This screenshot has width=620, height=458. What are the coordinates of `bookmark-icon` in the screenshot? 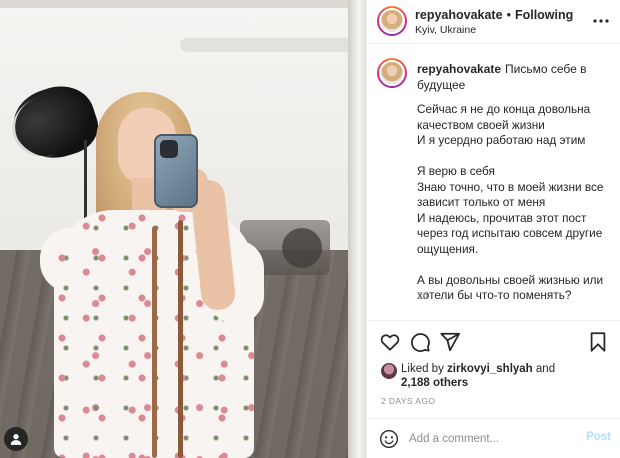 It's located at (598, 342).